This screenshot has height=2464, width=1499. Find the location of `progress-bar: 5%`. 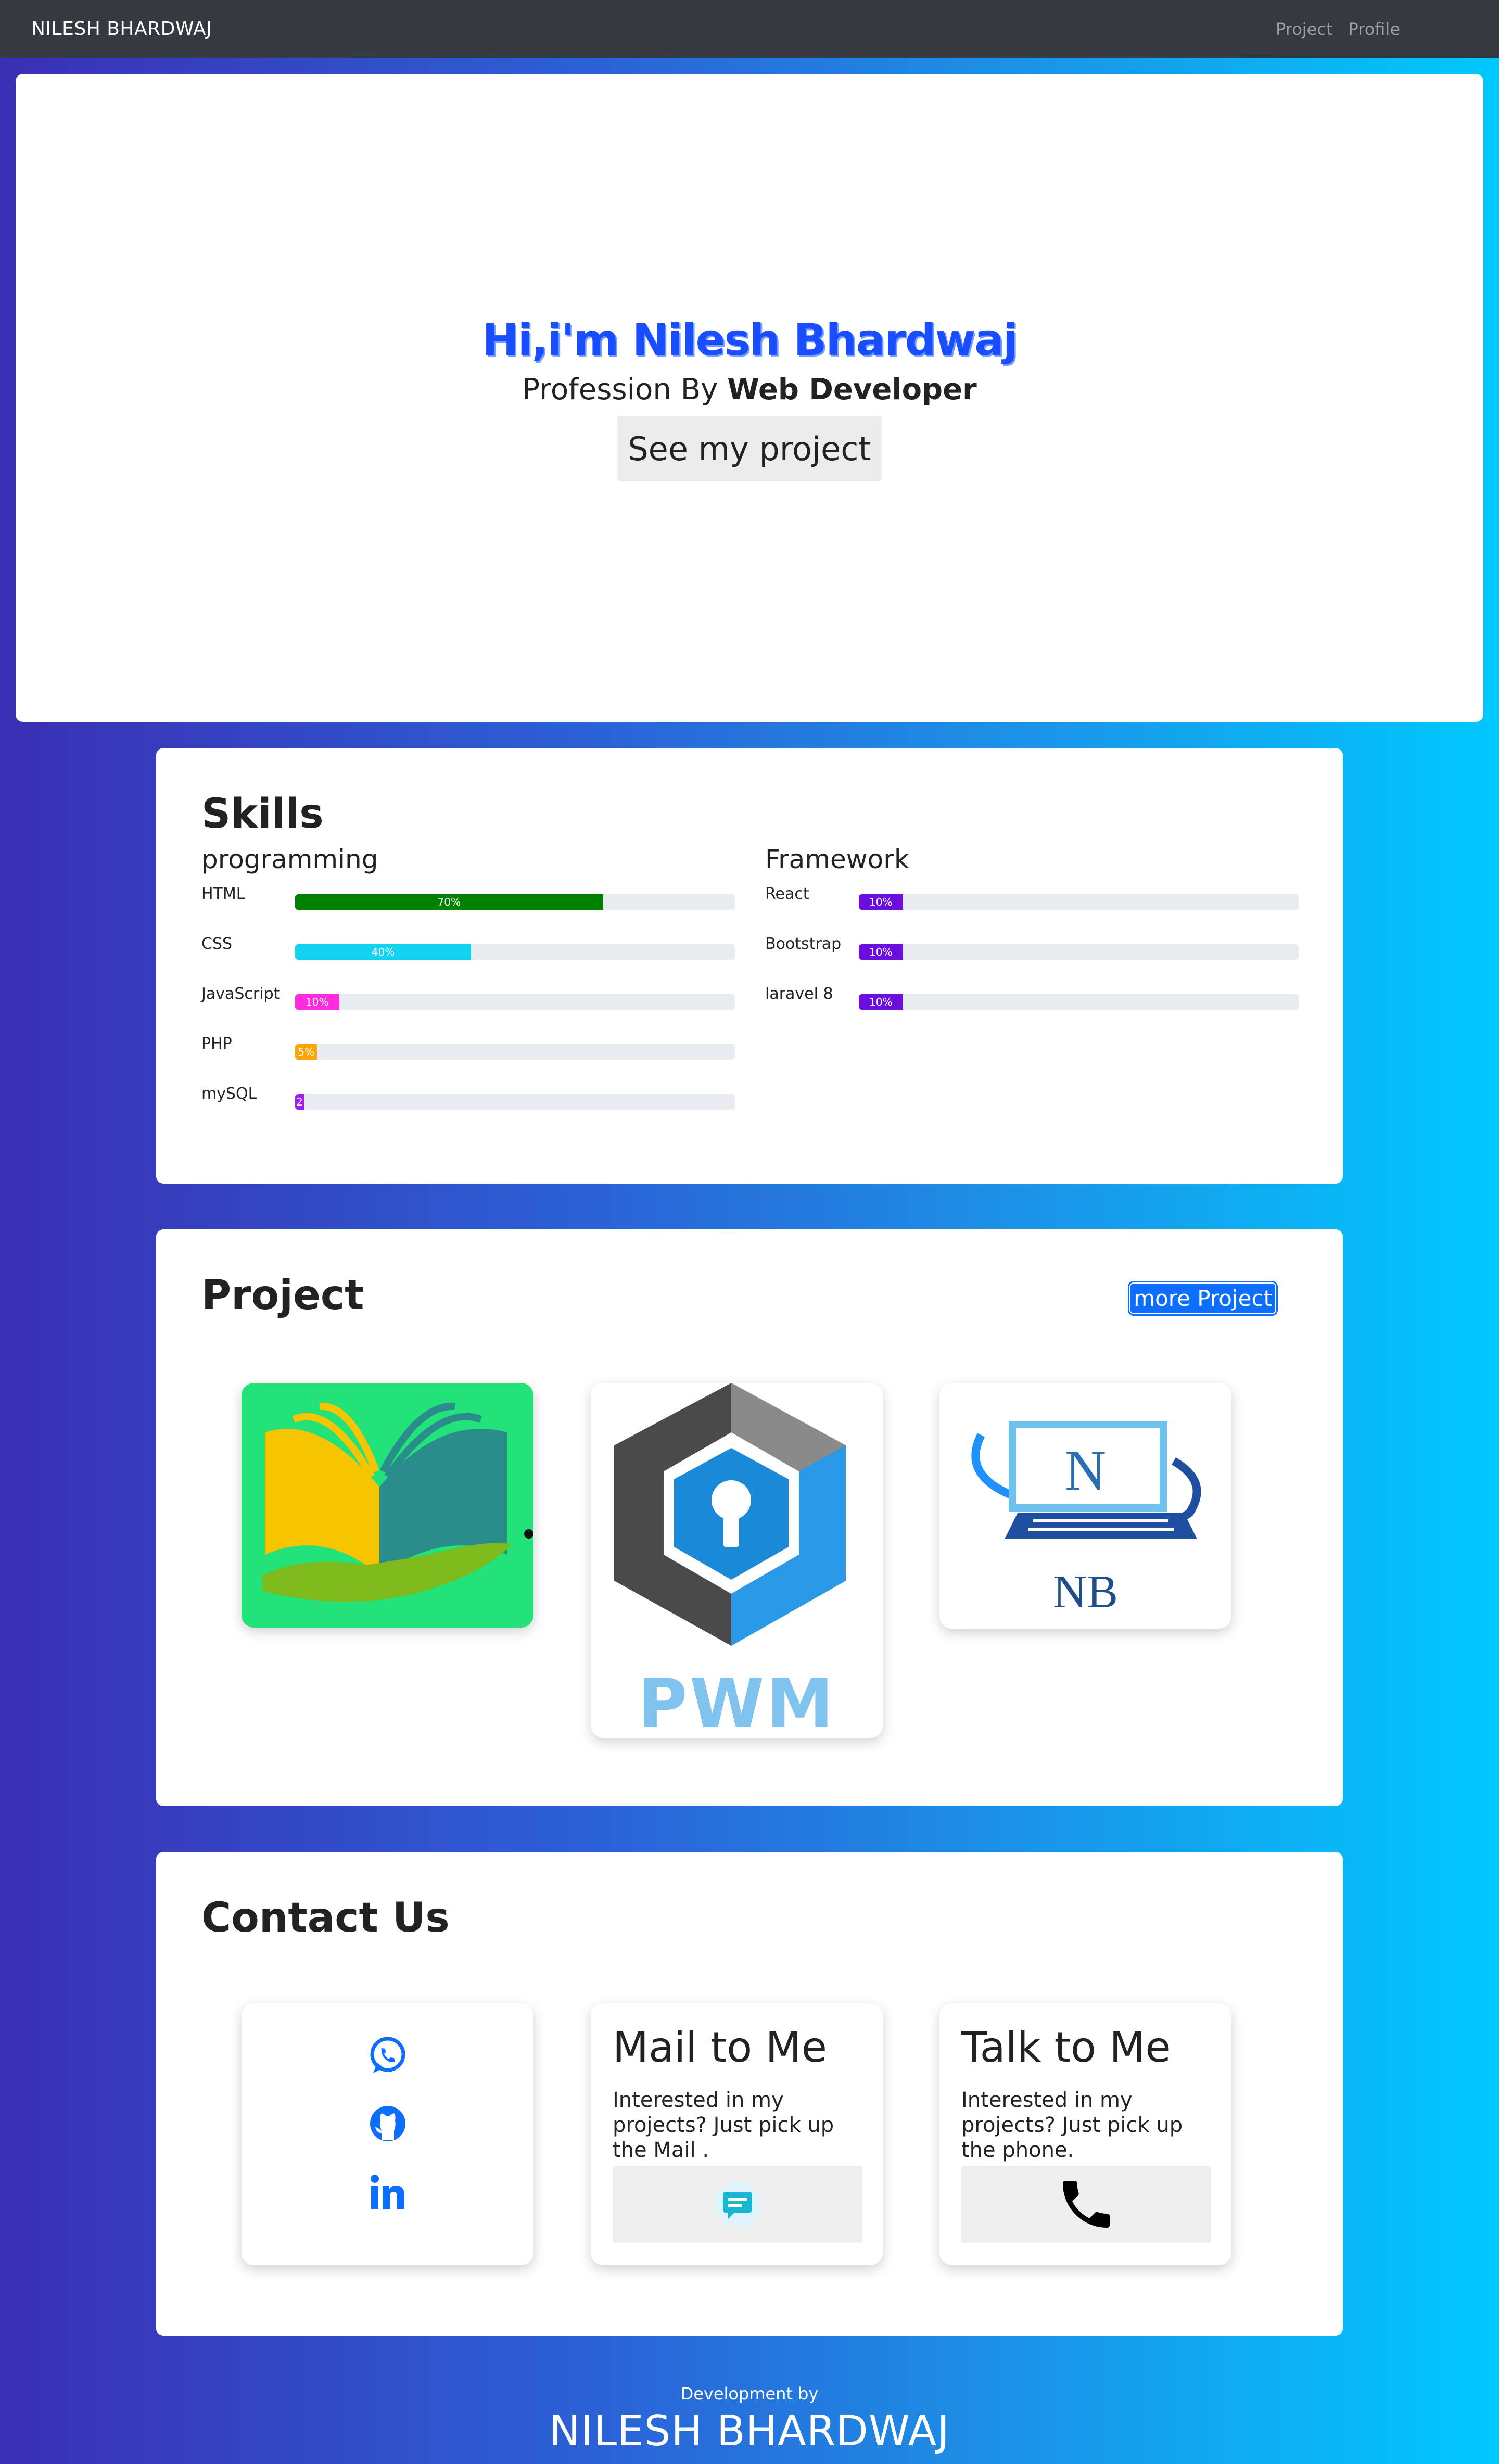

progress-bar: 5% is located at coordinates (306, 1052).